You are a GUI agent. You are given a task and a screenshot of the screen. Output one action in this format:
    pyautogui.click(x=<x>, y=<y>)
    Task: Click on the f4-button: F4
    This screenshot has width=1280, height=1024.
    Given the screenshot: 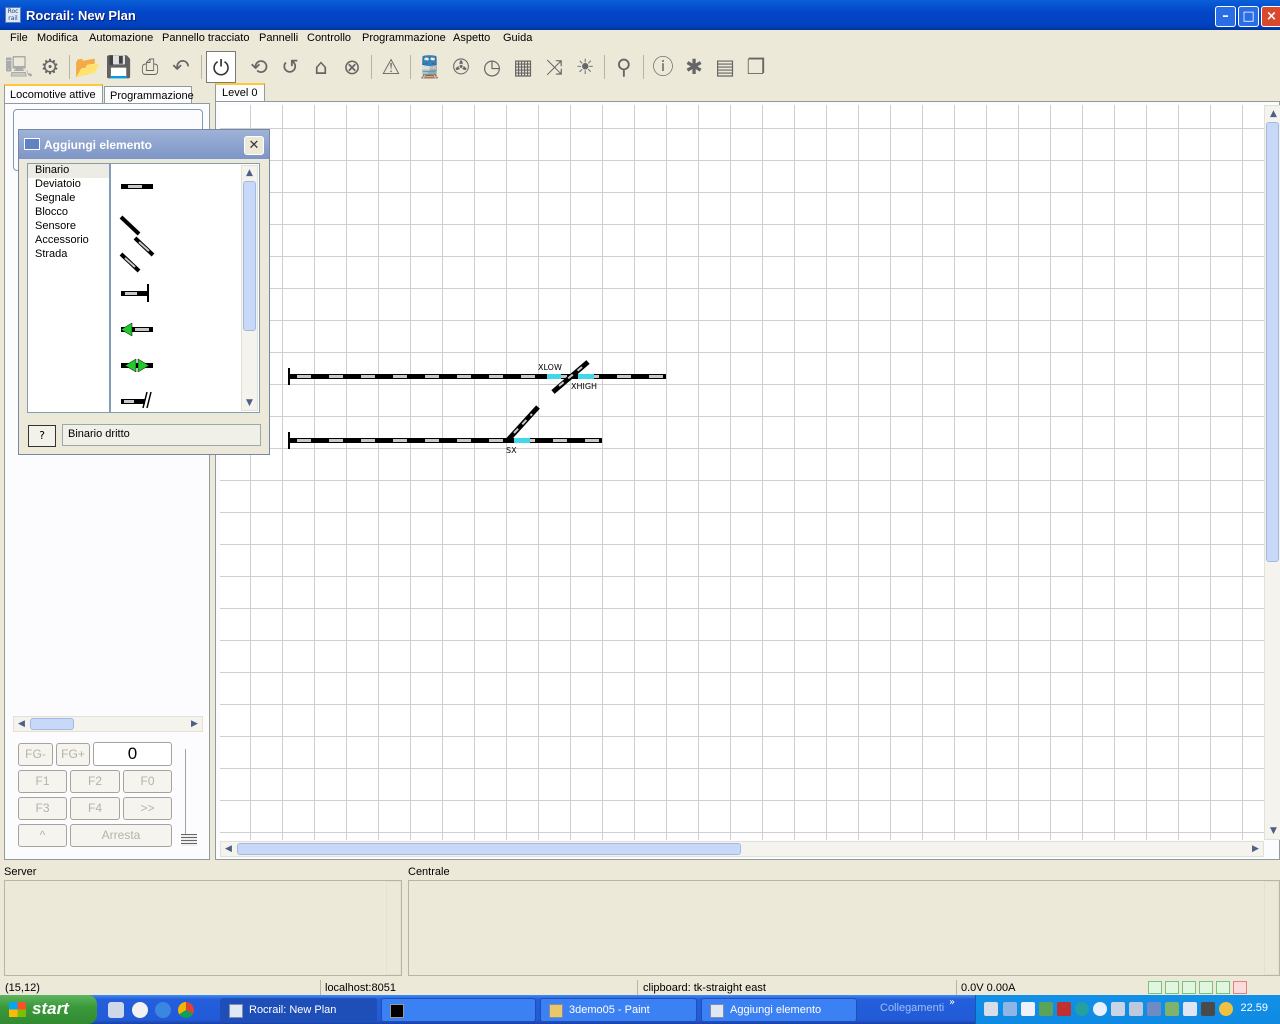 What is the action you would take?
    pyautogui.click(x=95, y=808)
    